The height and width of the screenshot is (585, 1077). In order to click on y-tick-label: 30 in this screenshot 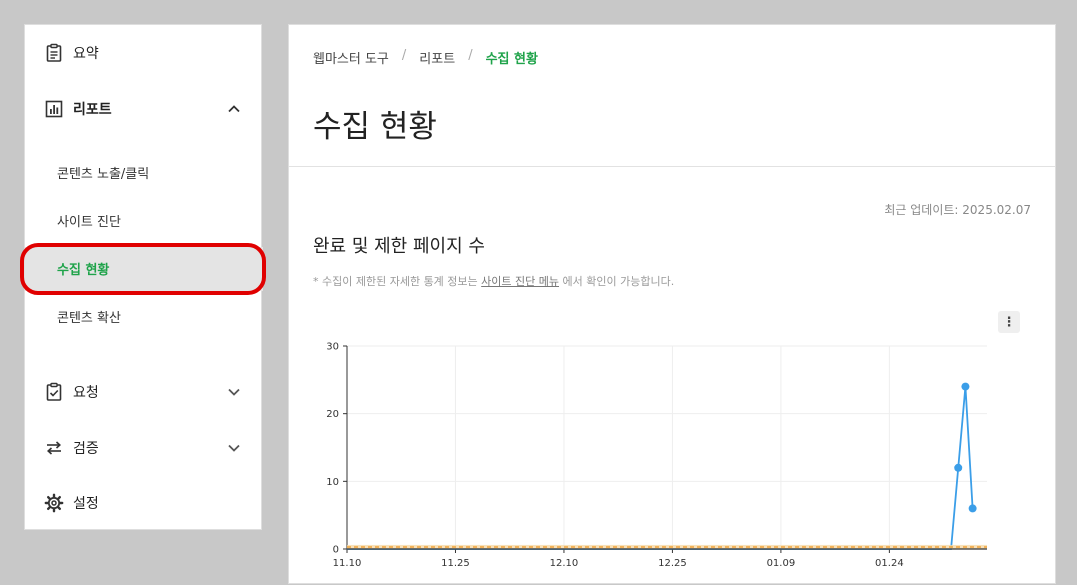, I will do `click(332, 347)`.